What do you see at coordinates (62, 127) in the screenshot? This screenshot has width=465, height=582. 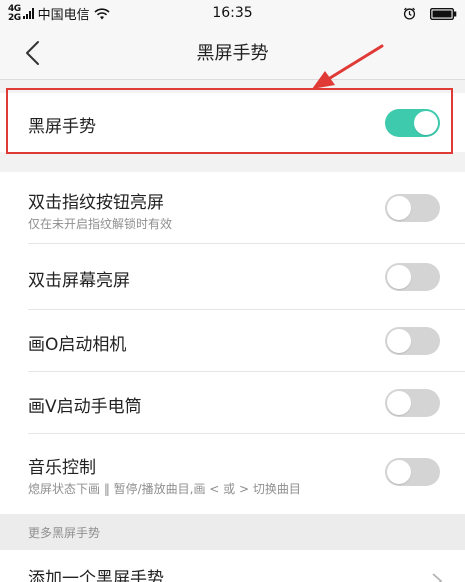 I see `gesture-master-label: 黑屏手势` at bounding box center [62, 127].